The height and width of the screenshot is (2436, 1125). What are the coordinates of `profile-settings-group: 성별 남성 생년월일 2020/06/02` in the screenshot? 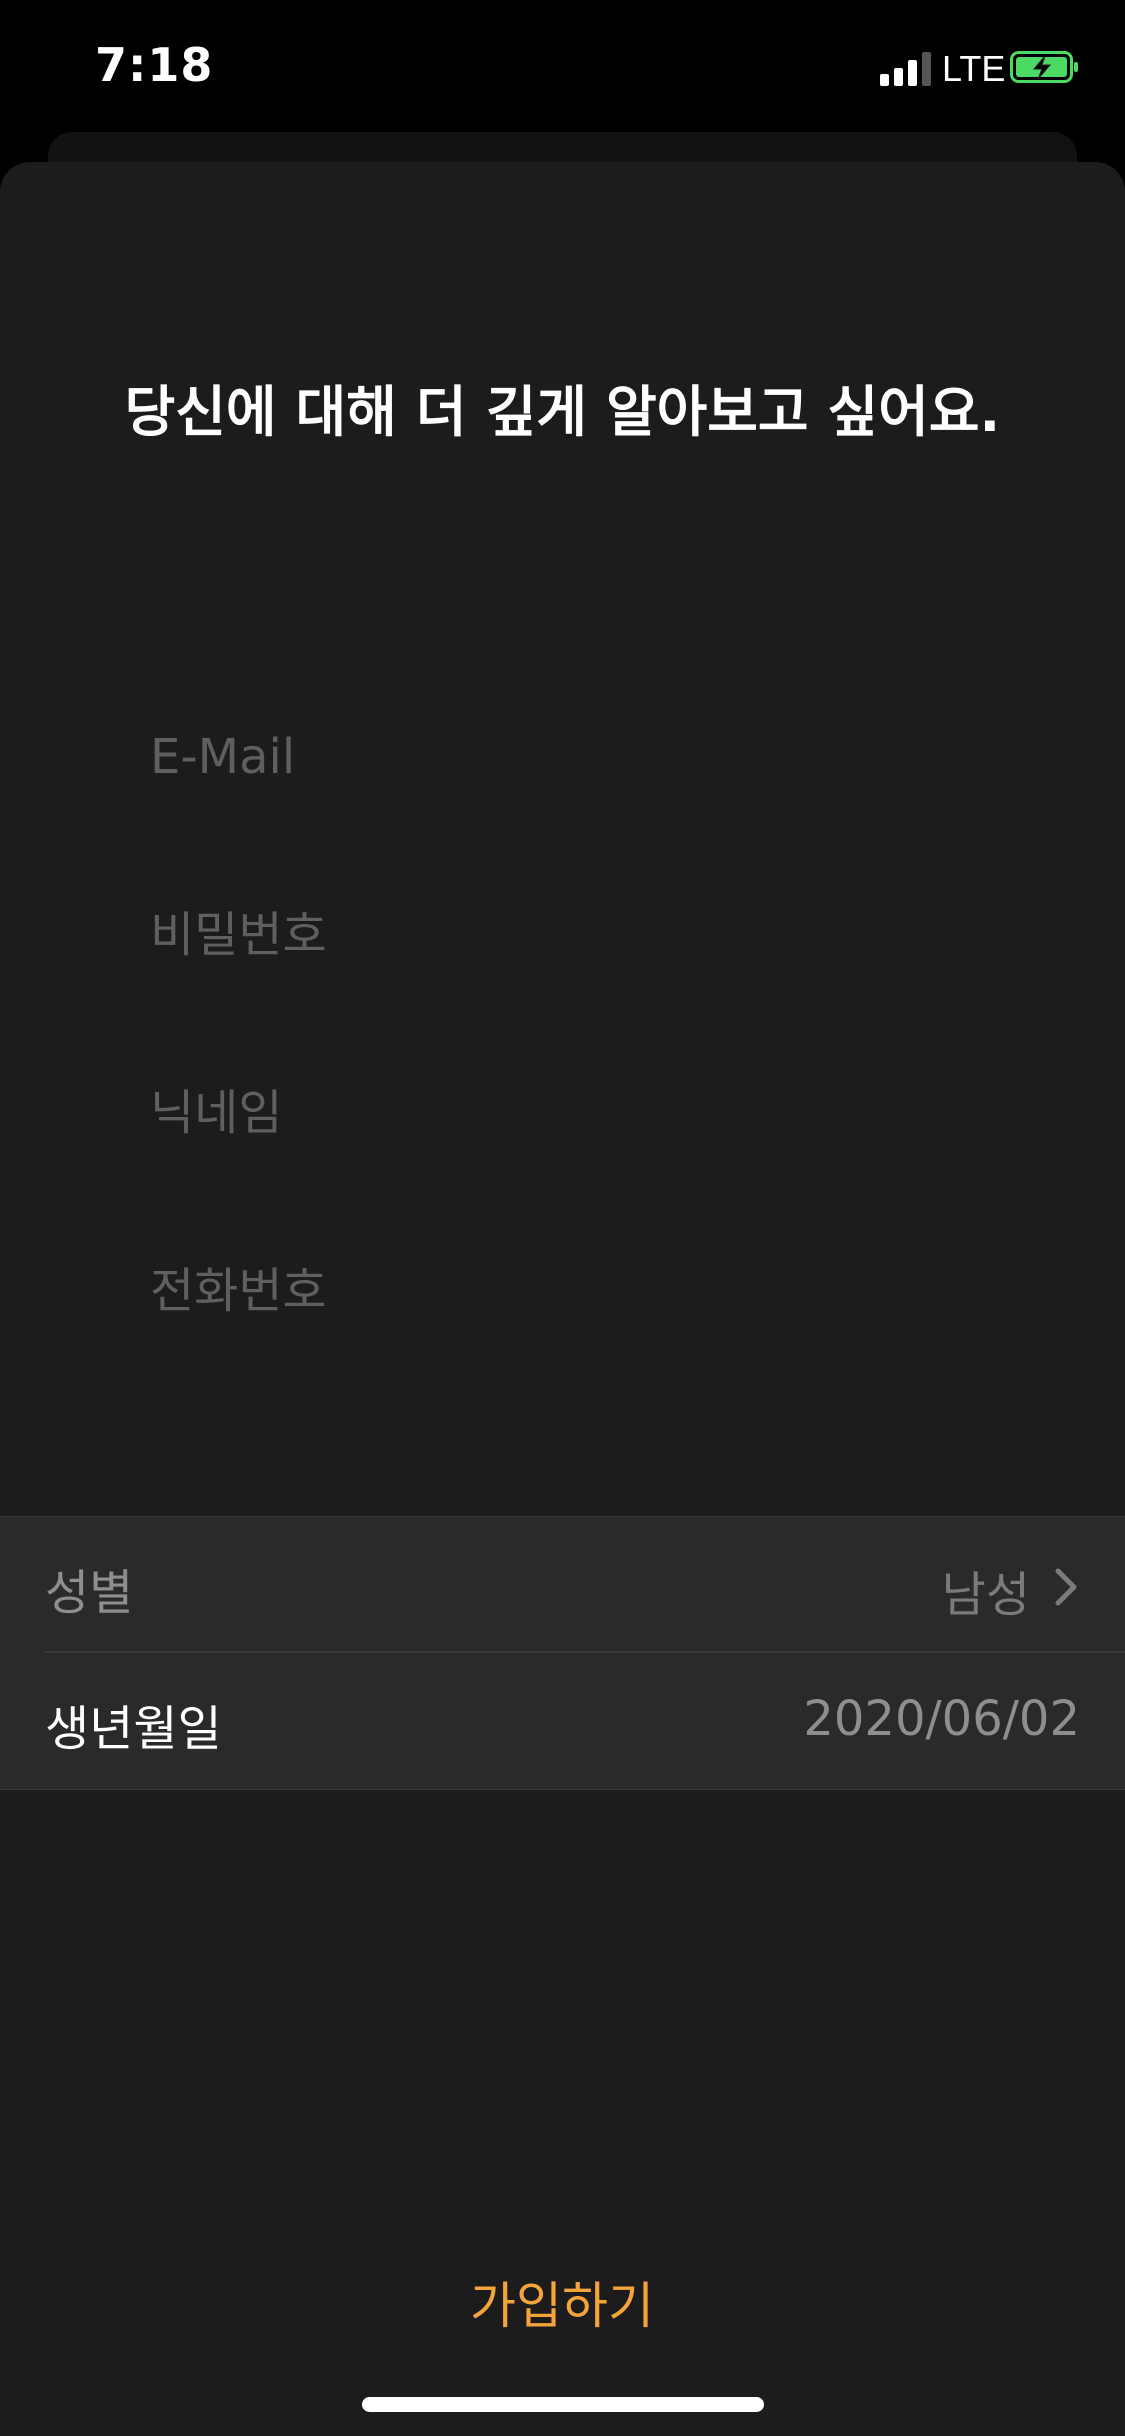 It's located at (562, 1653).